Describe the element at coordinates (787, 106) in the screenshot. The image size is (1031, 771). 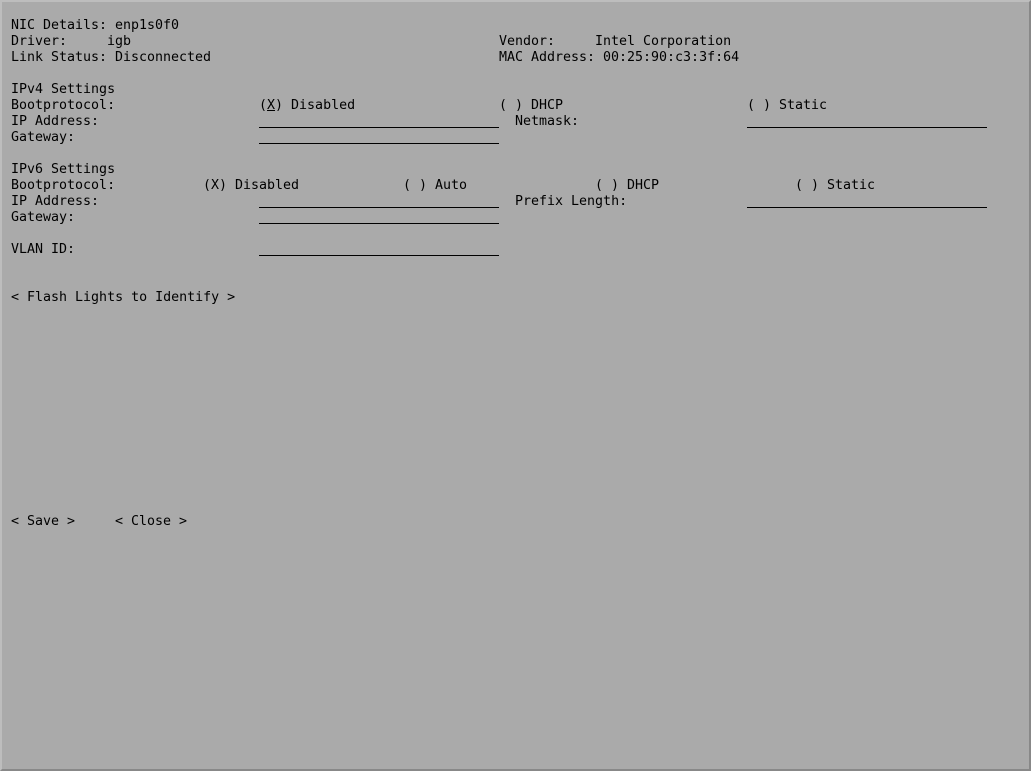
I see `ipv4-radio-static: ( ) Static` at that location.